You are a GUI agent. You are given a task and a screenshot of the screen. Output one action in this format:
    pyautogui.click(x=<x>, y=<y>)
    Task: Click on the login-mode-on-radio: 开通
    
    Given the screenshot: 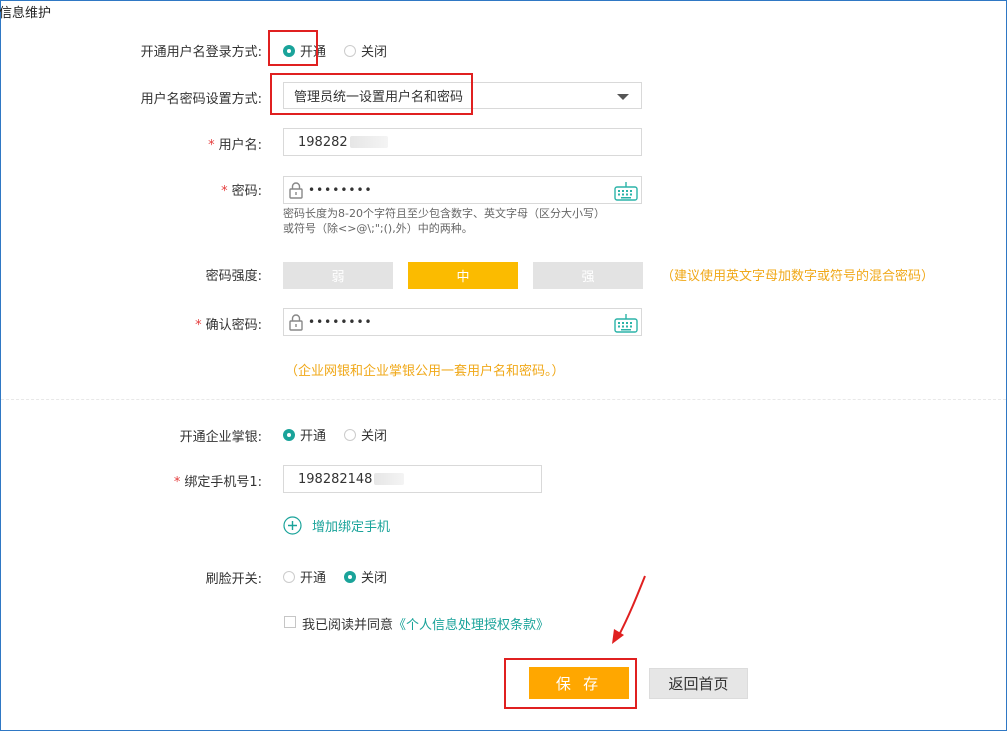 What is the action you would take?
    pyautogui.click(x=304, y=50)
    